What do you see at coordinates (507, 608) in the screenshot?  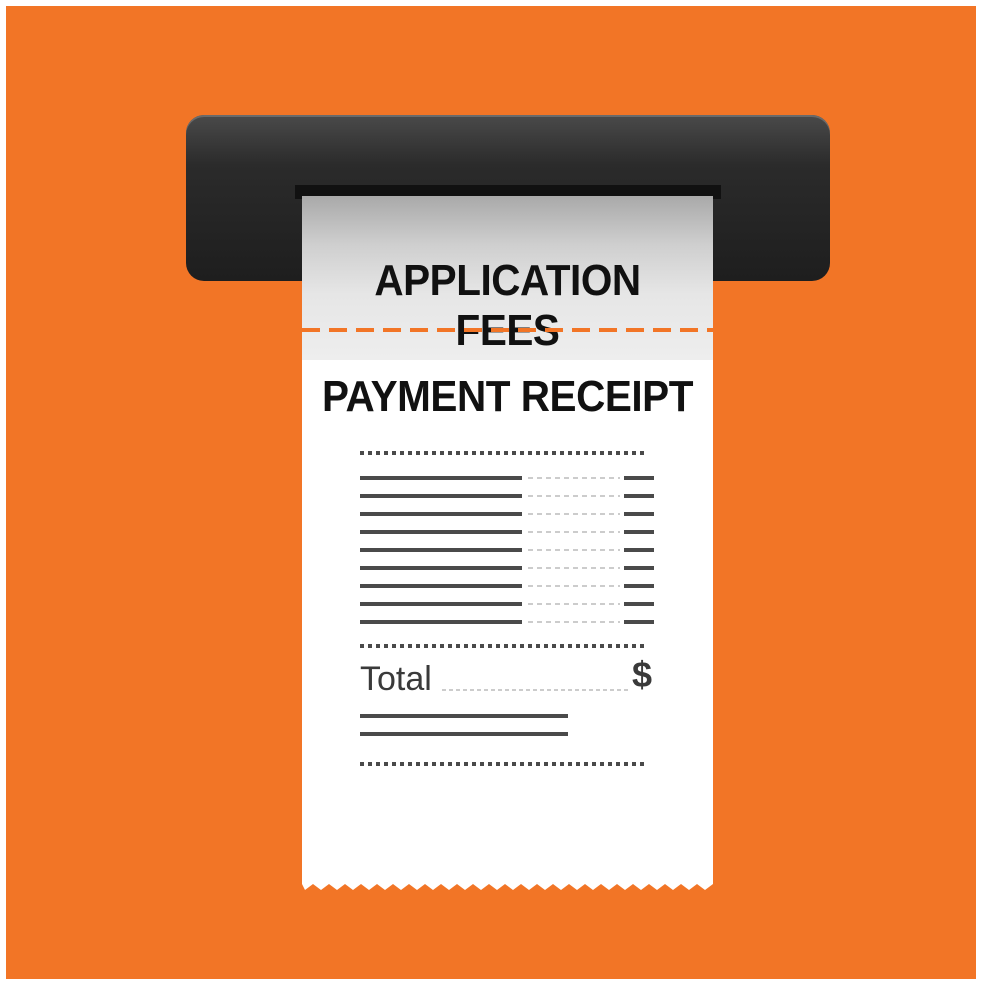 I see `receipt-lines` at bounding box center [507, 608].